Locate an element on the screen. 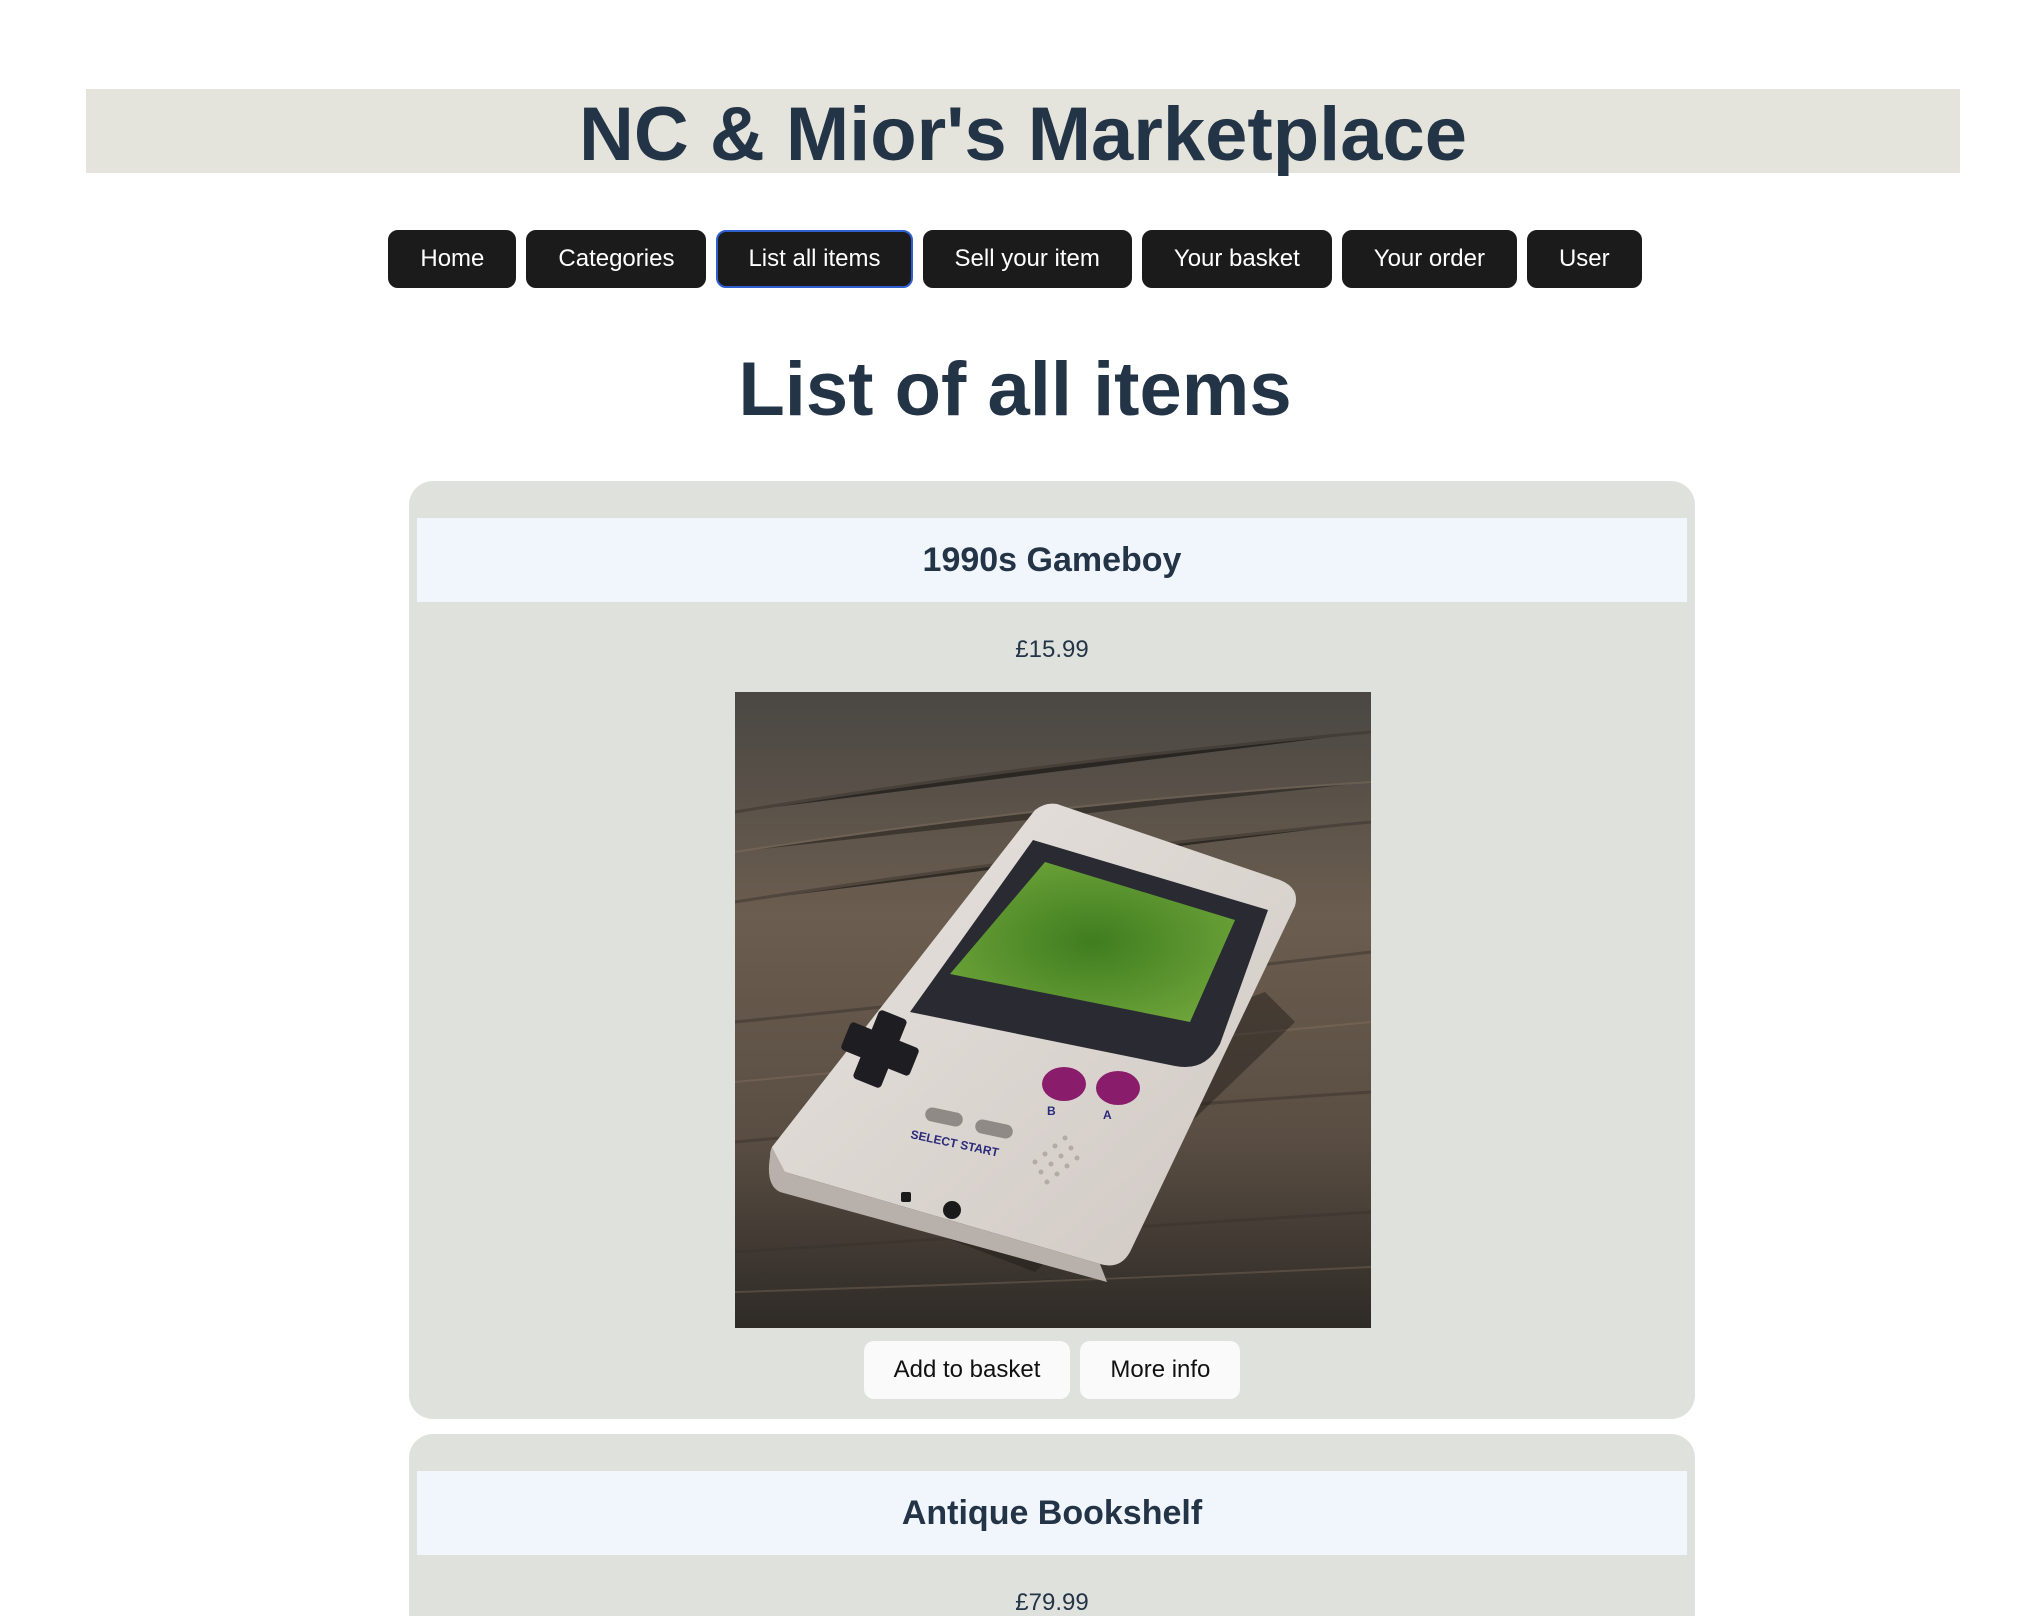  svg-text: B is located at coordinates (1051, 1111).